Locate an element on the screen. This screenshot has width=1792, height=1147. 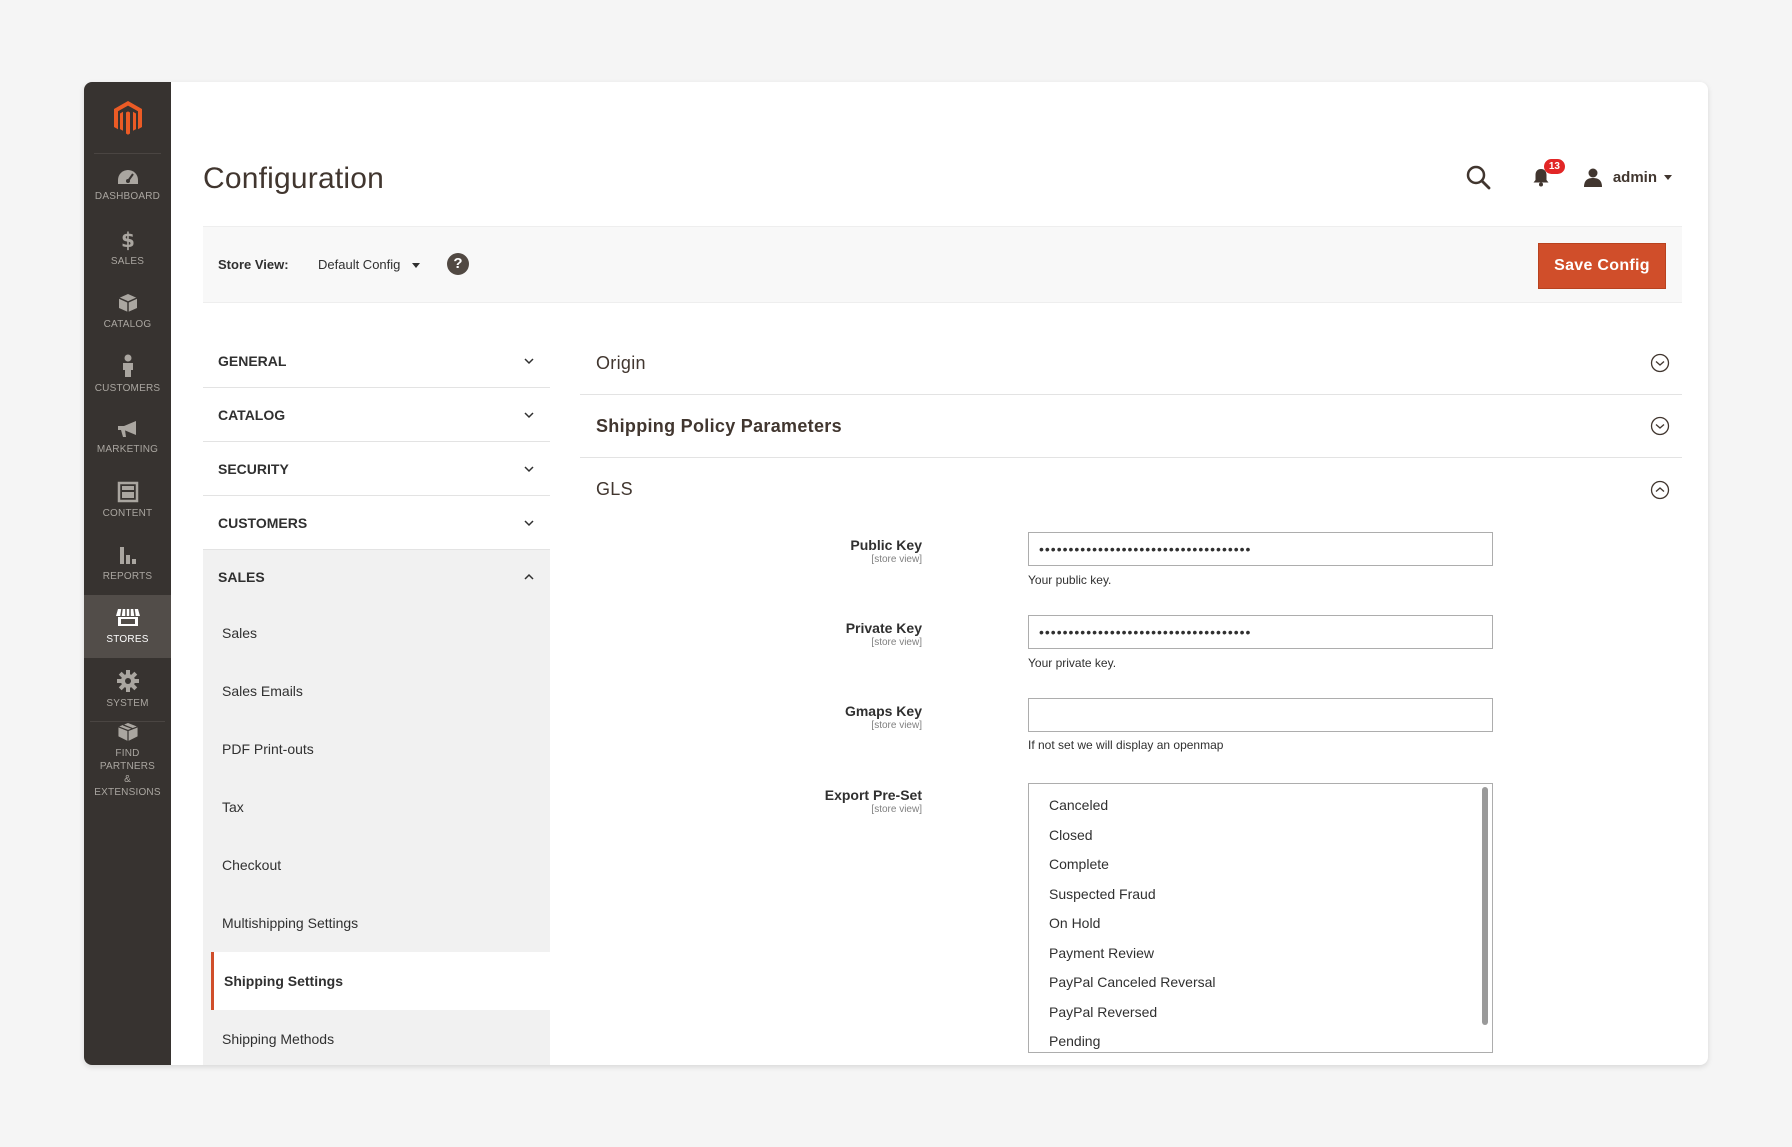
save-config-button: Save Config is located at coordinates (1602, 266).